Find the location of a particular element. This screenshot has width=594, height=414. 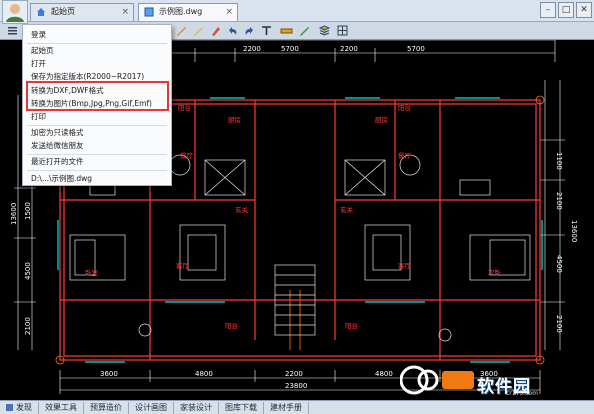

menu-print: 打印 is located at coordinates (38, 117).